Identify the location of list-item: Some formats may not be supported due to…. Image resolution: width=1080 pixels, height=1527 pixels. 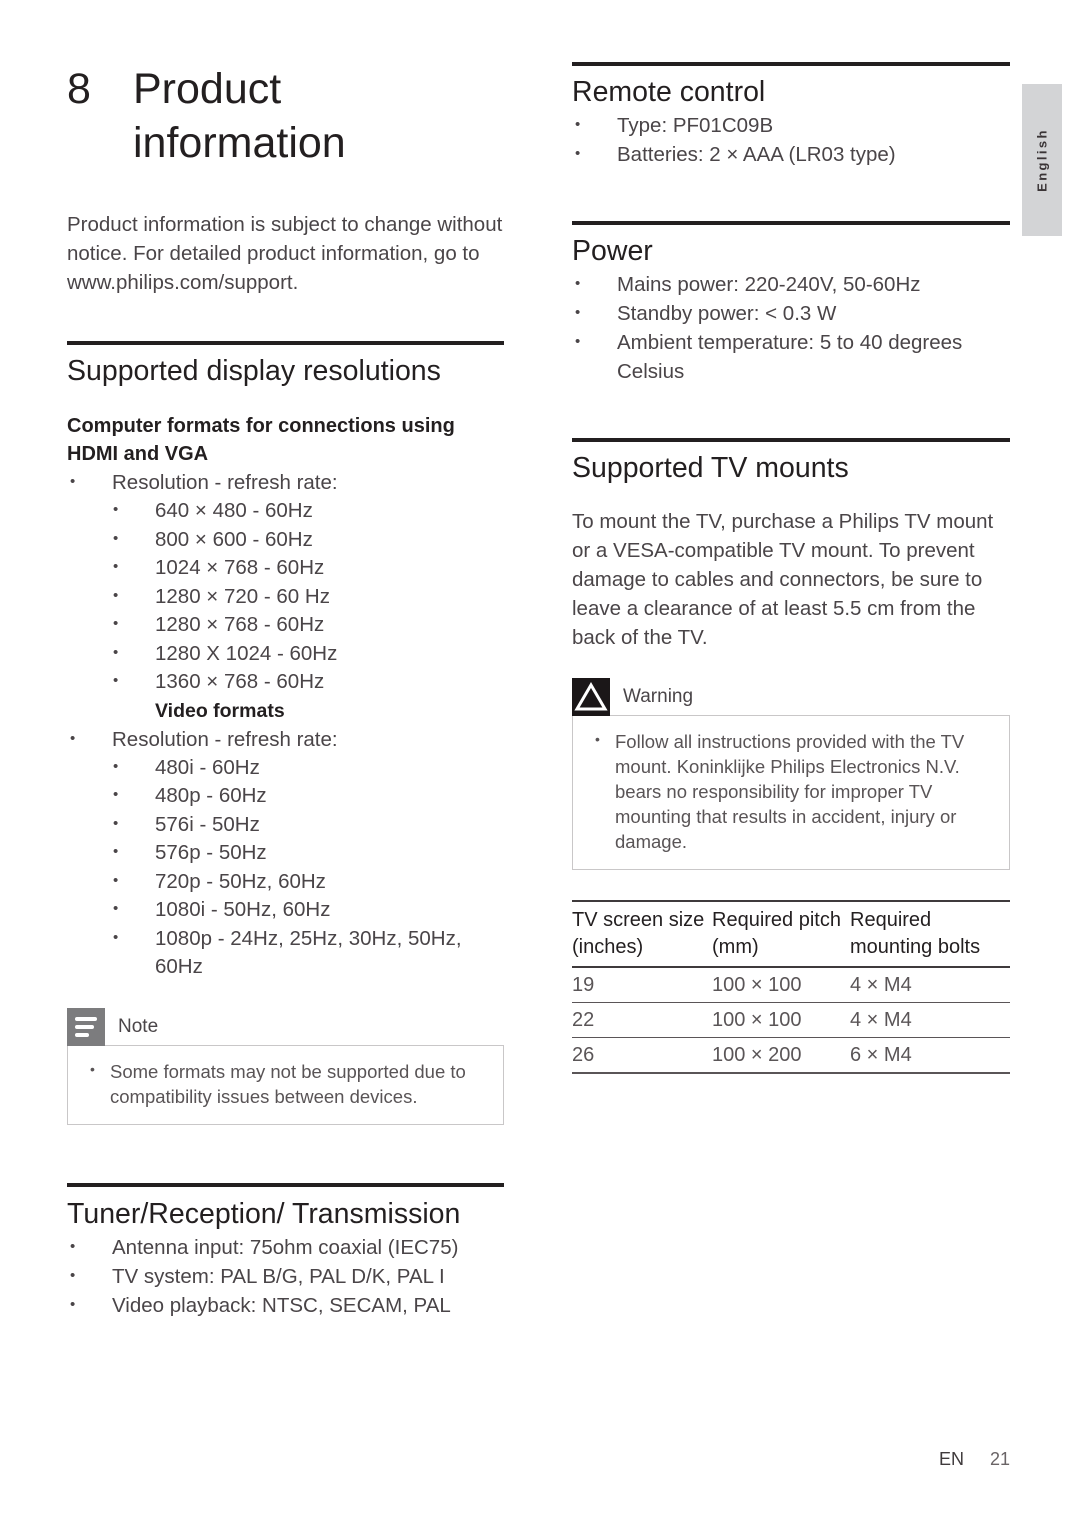
(285, 1083).